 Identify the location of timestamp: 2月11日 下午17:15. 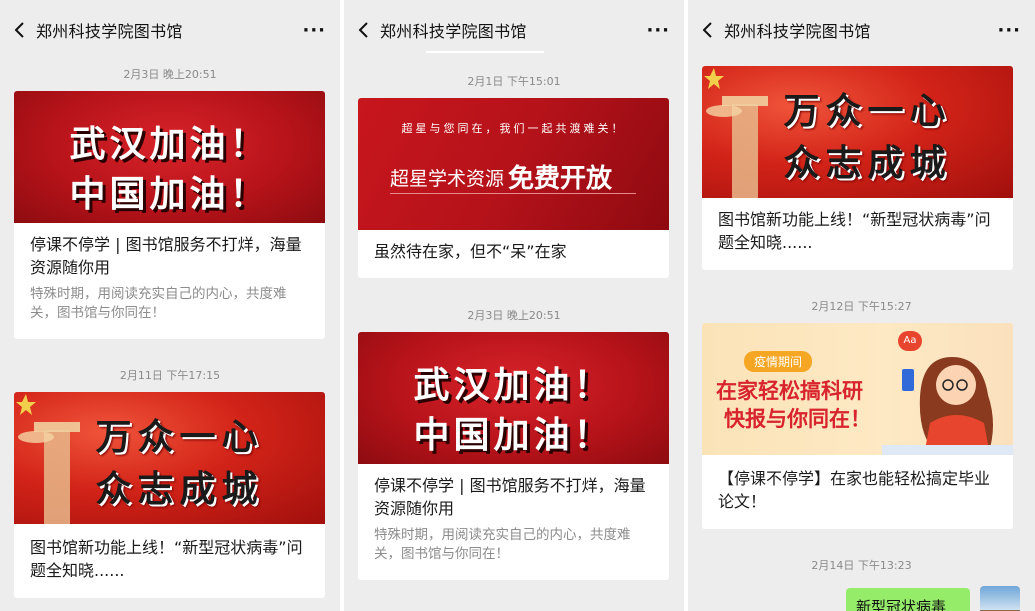
(170, 375).